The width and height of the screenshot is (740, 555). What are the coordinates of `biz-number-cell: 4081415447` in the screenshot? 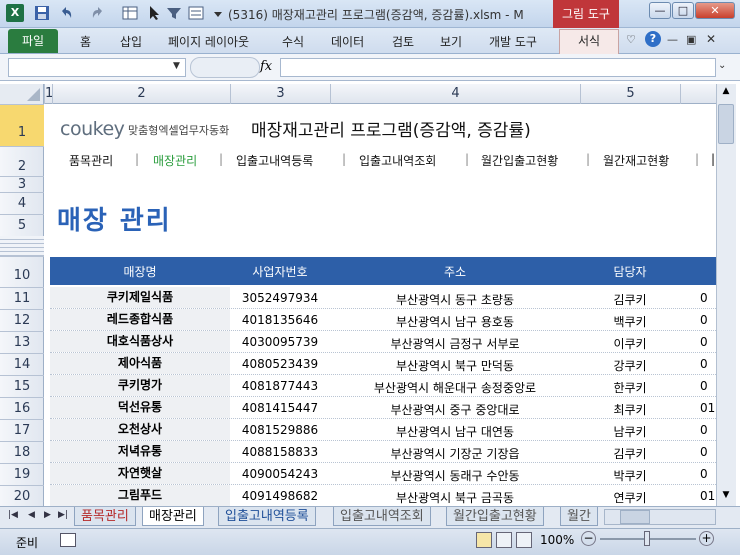 It's located at (280, 408).